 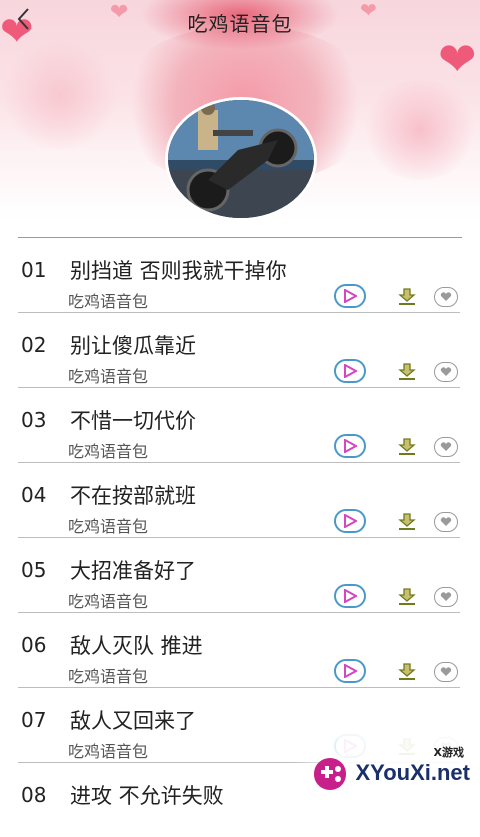 I want to click on heart-icon: ❤, so click(x=457, y=59).